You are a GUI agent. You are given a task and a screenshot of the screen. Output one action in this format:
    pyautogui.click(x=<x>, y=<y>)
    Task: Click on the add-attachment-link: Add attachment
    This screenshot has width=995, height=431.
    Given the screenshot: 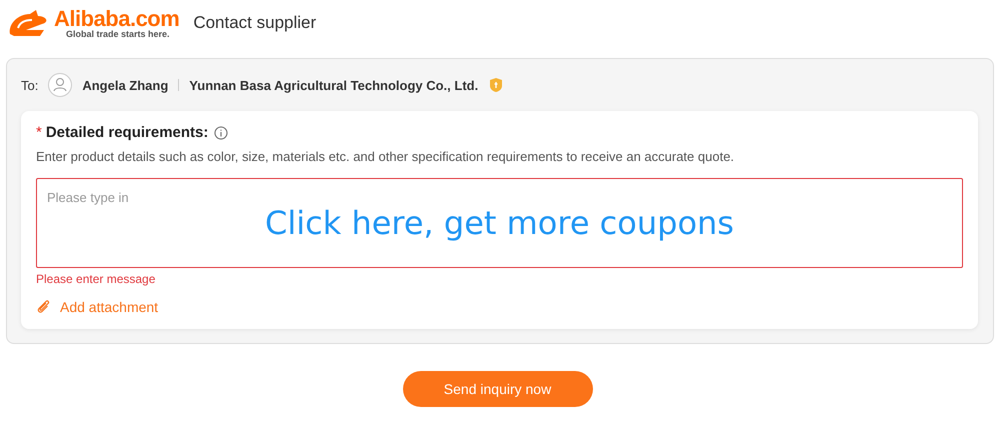 What is the action you would take?
    pyautogui.click(x=97, y=307)
    